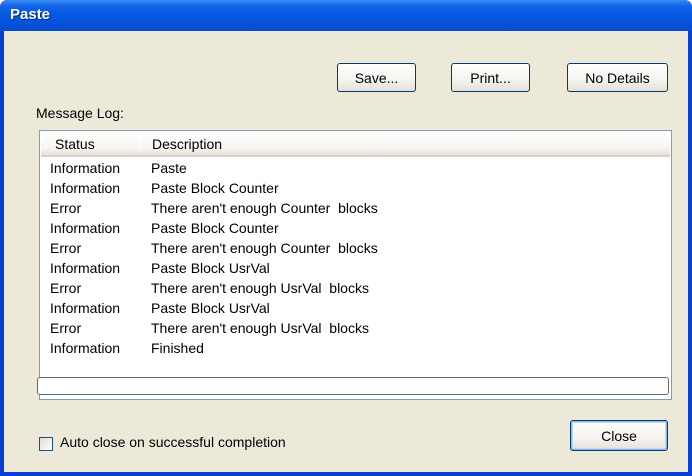 This screenshot has width=692, height=476. I want to click on close-button: Close, so click(619, 435).